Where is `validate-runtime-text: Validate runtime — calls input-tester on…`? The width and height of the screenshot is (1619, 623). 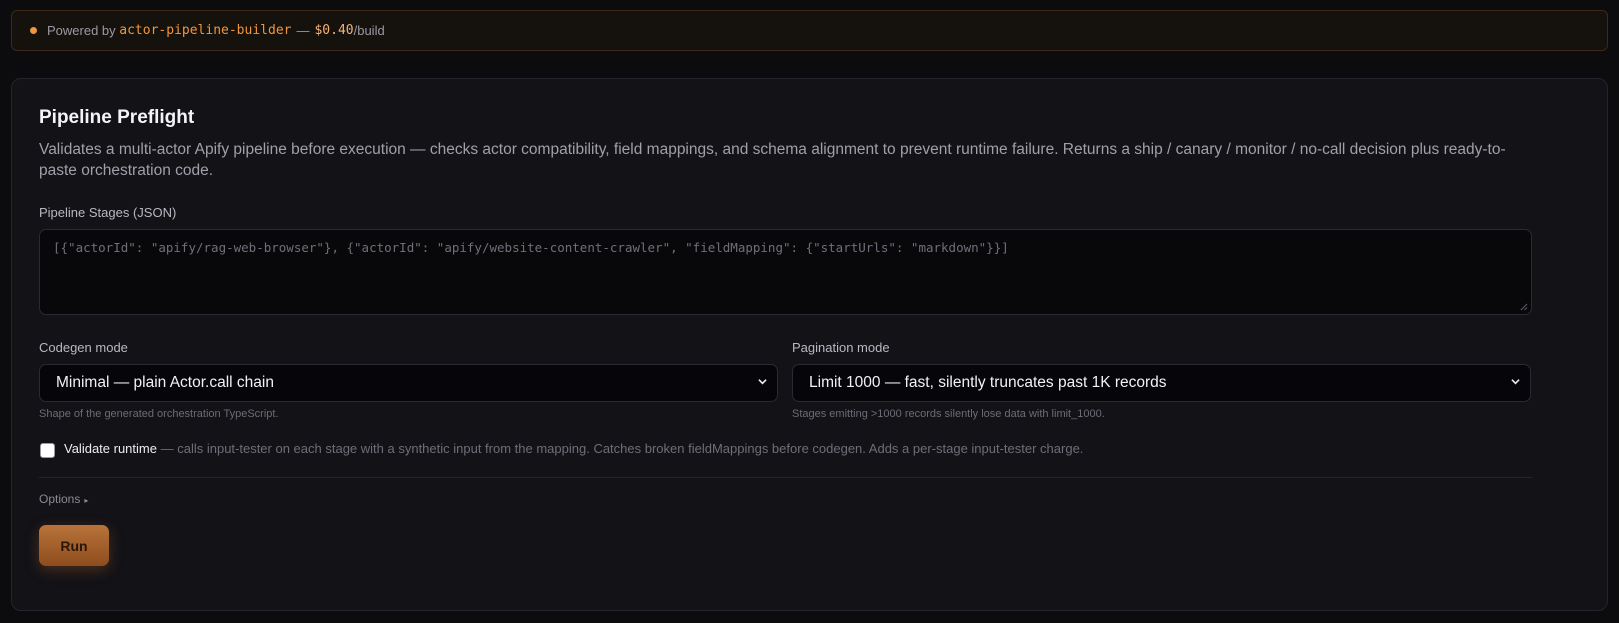
validate-runtime-text: Validate runtime — calls input-tester on… is located at coordinates (573, 448).